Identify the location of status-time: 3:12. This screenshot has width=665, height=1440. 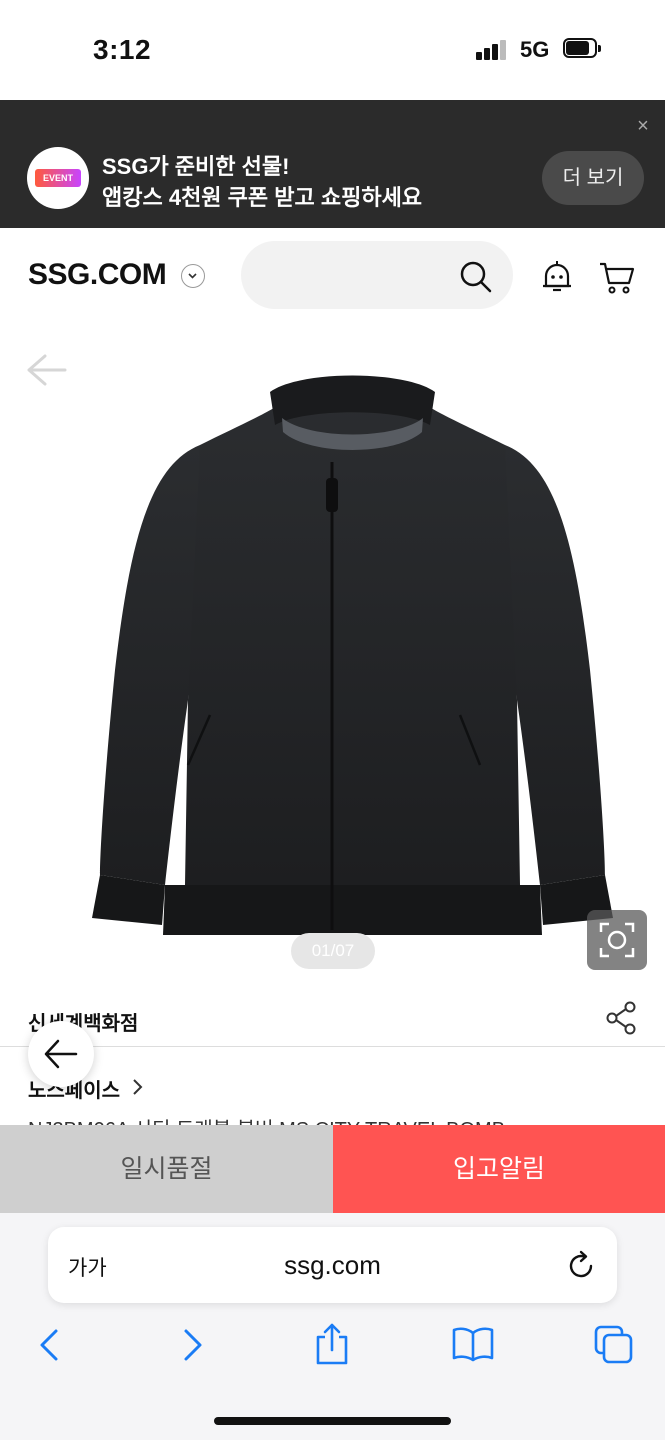
(122, 49).